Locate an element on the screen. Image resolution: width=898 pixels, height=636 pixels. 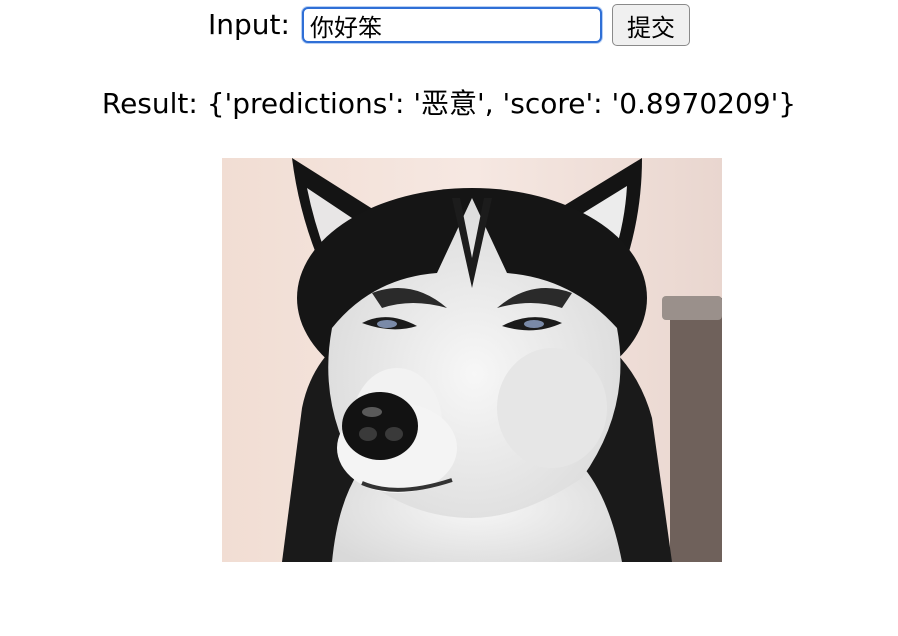
input-label: Input: is located at coordinates (249, 24).